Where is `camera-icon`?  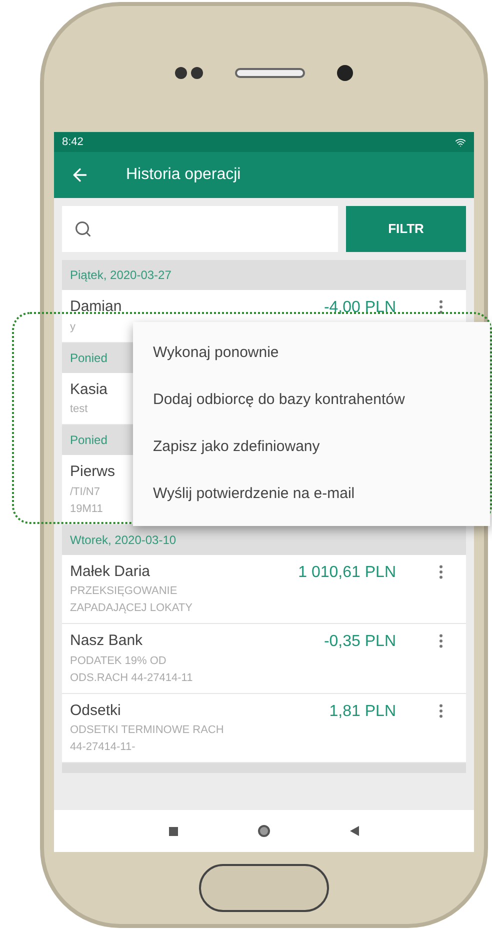 camera-icon is located at coordinates (345, 73).